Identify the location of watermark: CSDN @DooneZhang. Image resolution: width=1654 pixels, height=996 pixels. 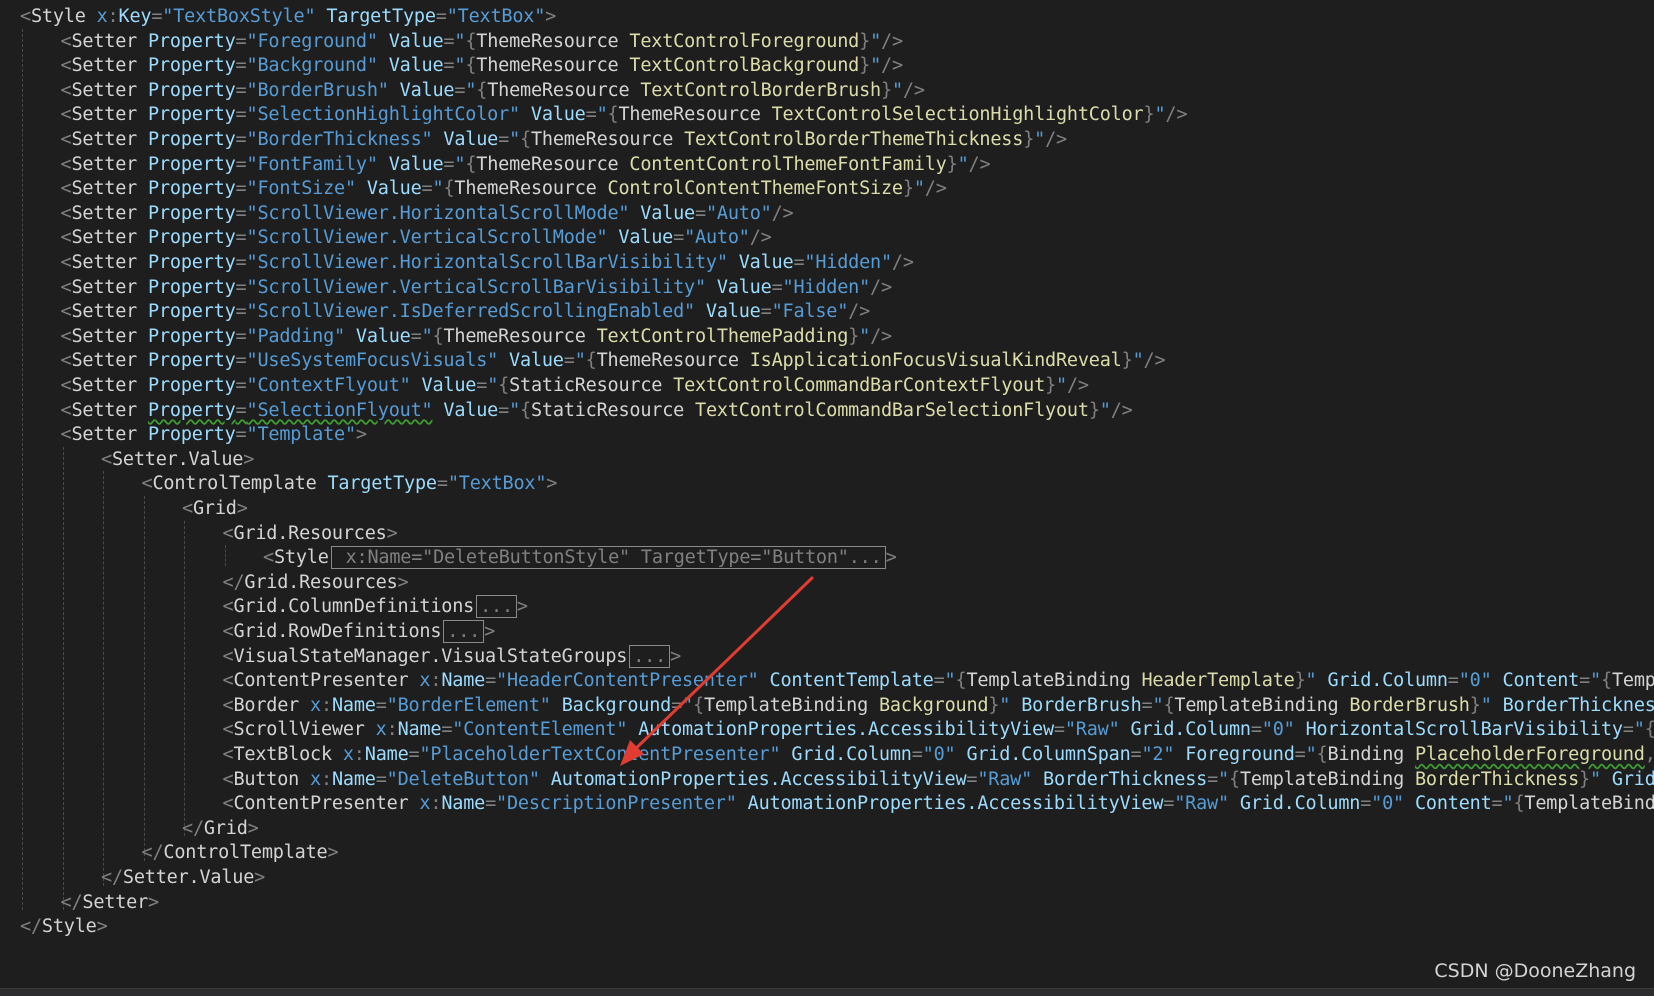
(1535, 971).